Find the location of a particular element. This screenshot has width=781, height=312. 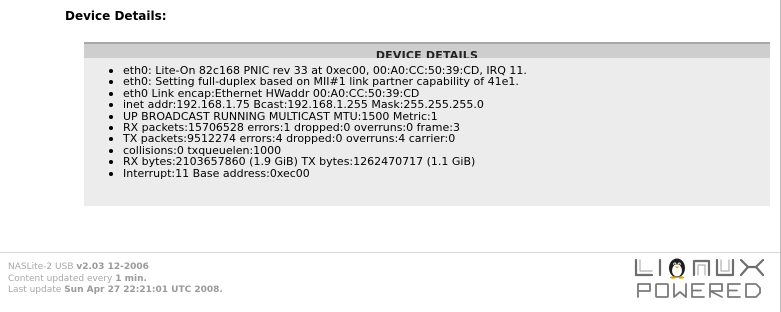

tux-penguin-icon is located at coordinates (677, 268).